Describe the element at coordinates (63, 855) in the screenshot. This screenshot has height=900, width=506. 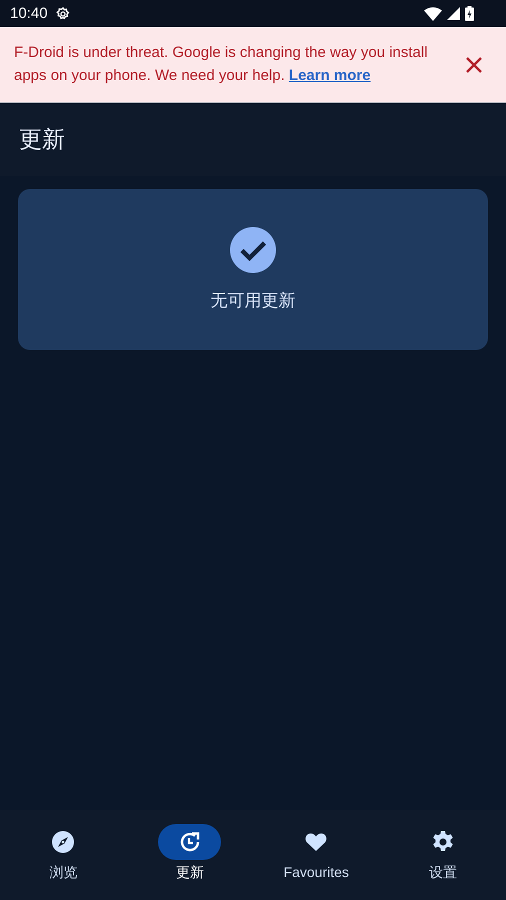
I see `nav-tab: 浏览` at that location.